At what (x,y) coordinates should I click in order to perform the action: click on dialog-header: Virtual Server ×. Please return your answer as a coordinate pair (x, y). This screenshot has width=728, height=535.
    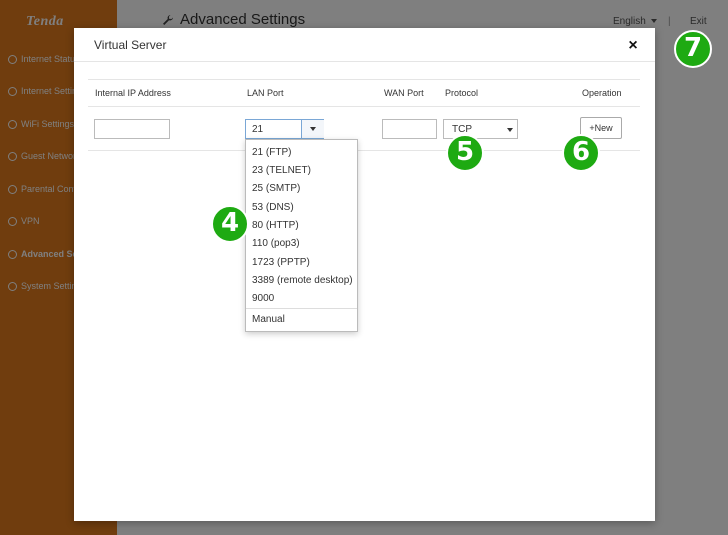
    Looking at the image, I should click on (364, 45).